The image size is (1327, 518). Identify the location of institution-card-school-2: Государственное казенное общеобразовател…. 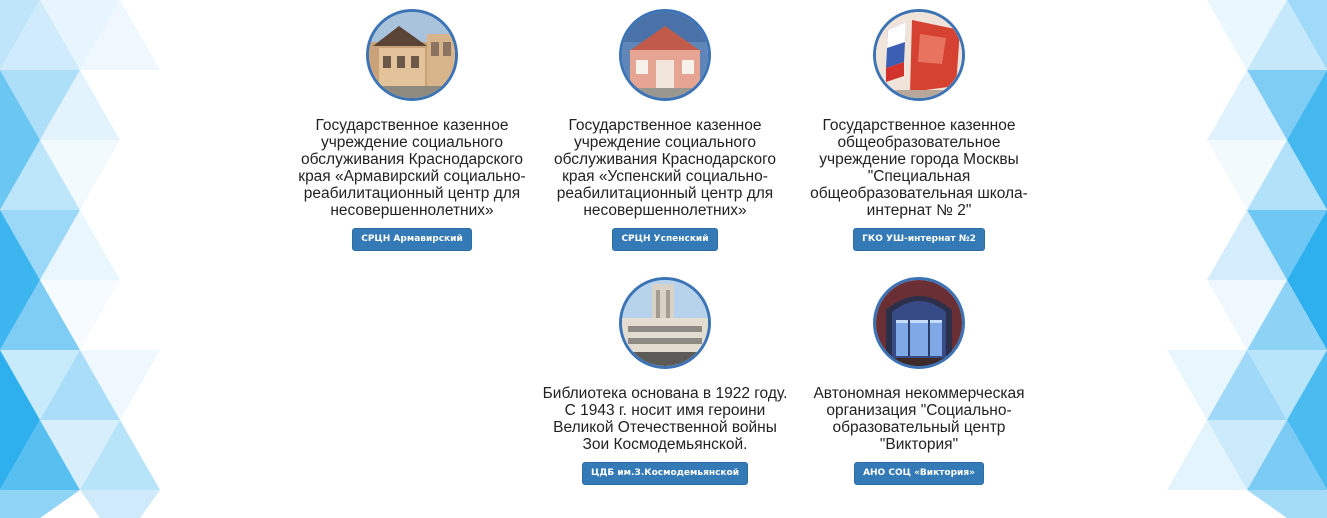
(919, 130).